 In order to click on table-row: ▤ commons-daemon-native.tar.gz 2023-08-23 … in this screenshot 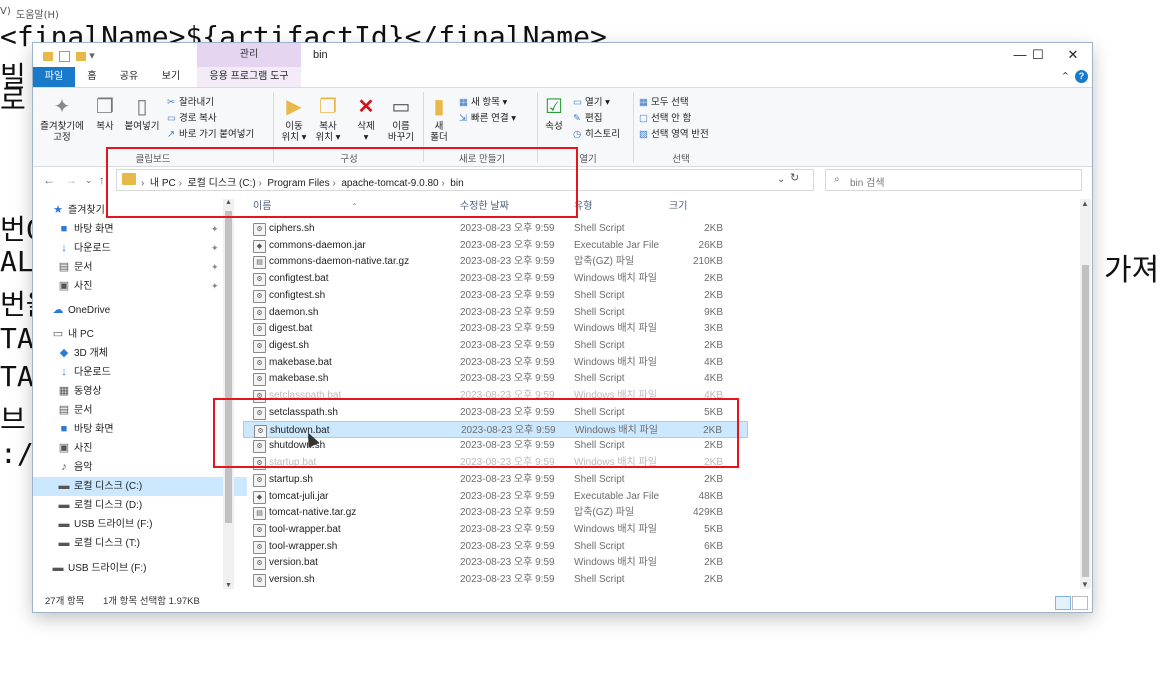, I will do `click(495, 261)`.